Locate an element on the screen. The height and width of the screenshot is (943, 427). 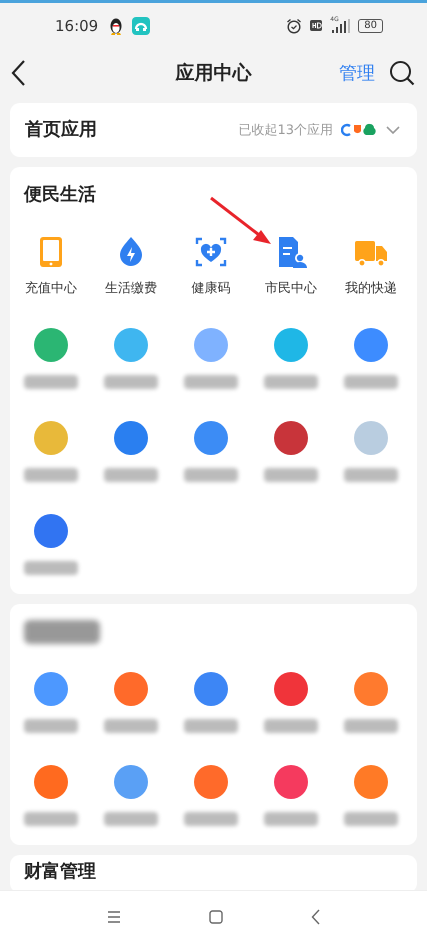
page-title: 应用中心 is located at coordinates (214, 73).